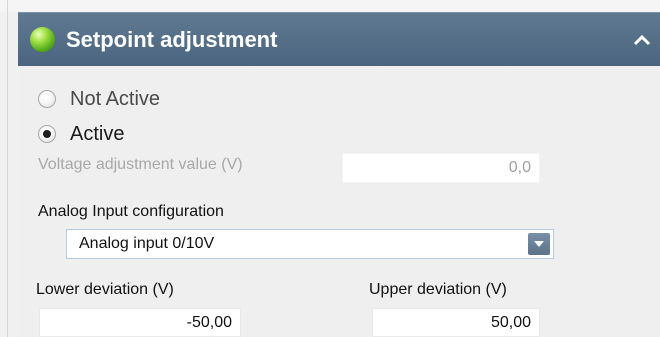  I want to click on chevron-up-icon, so click(642, 40).